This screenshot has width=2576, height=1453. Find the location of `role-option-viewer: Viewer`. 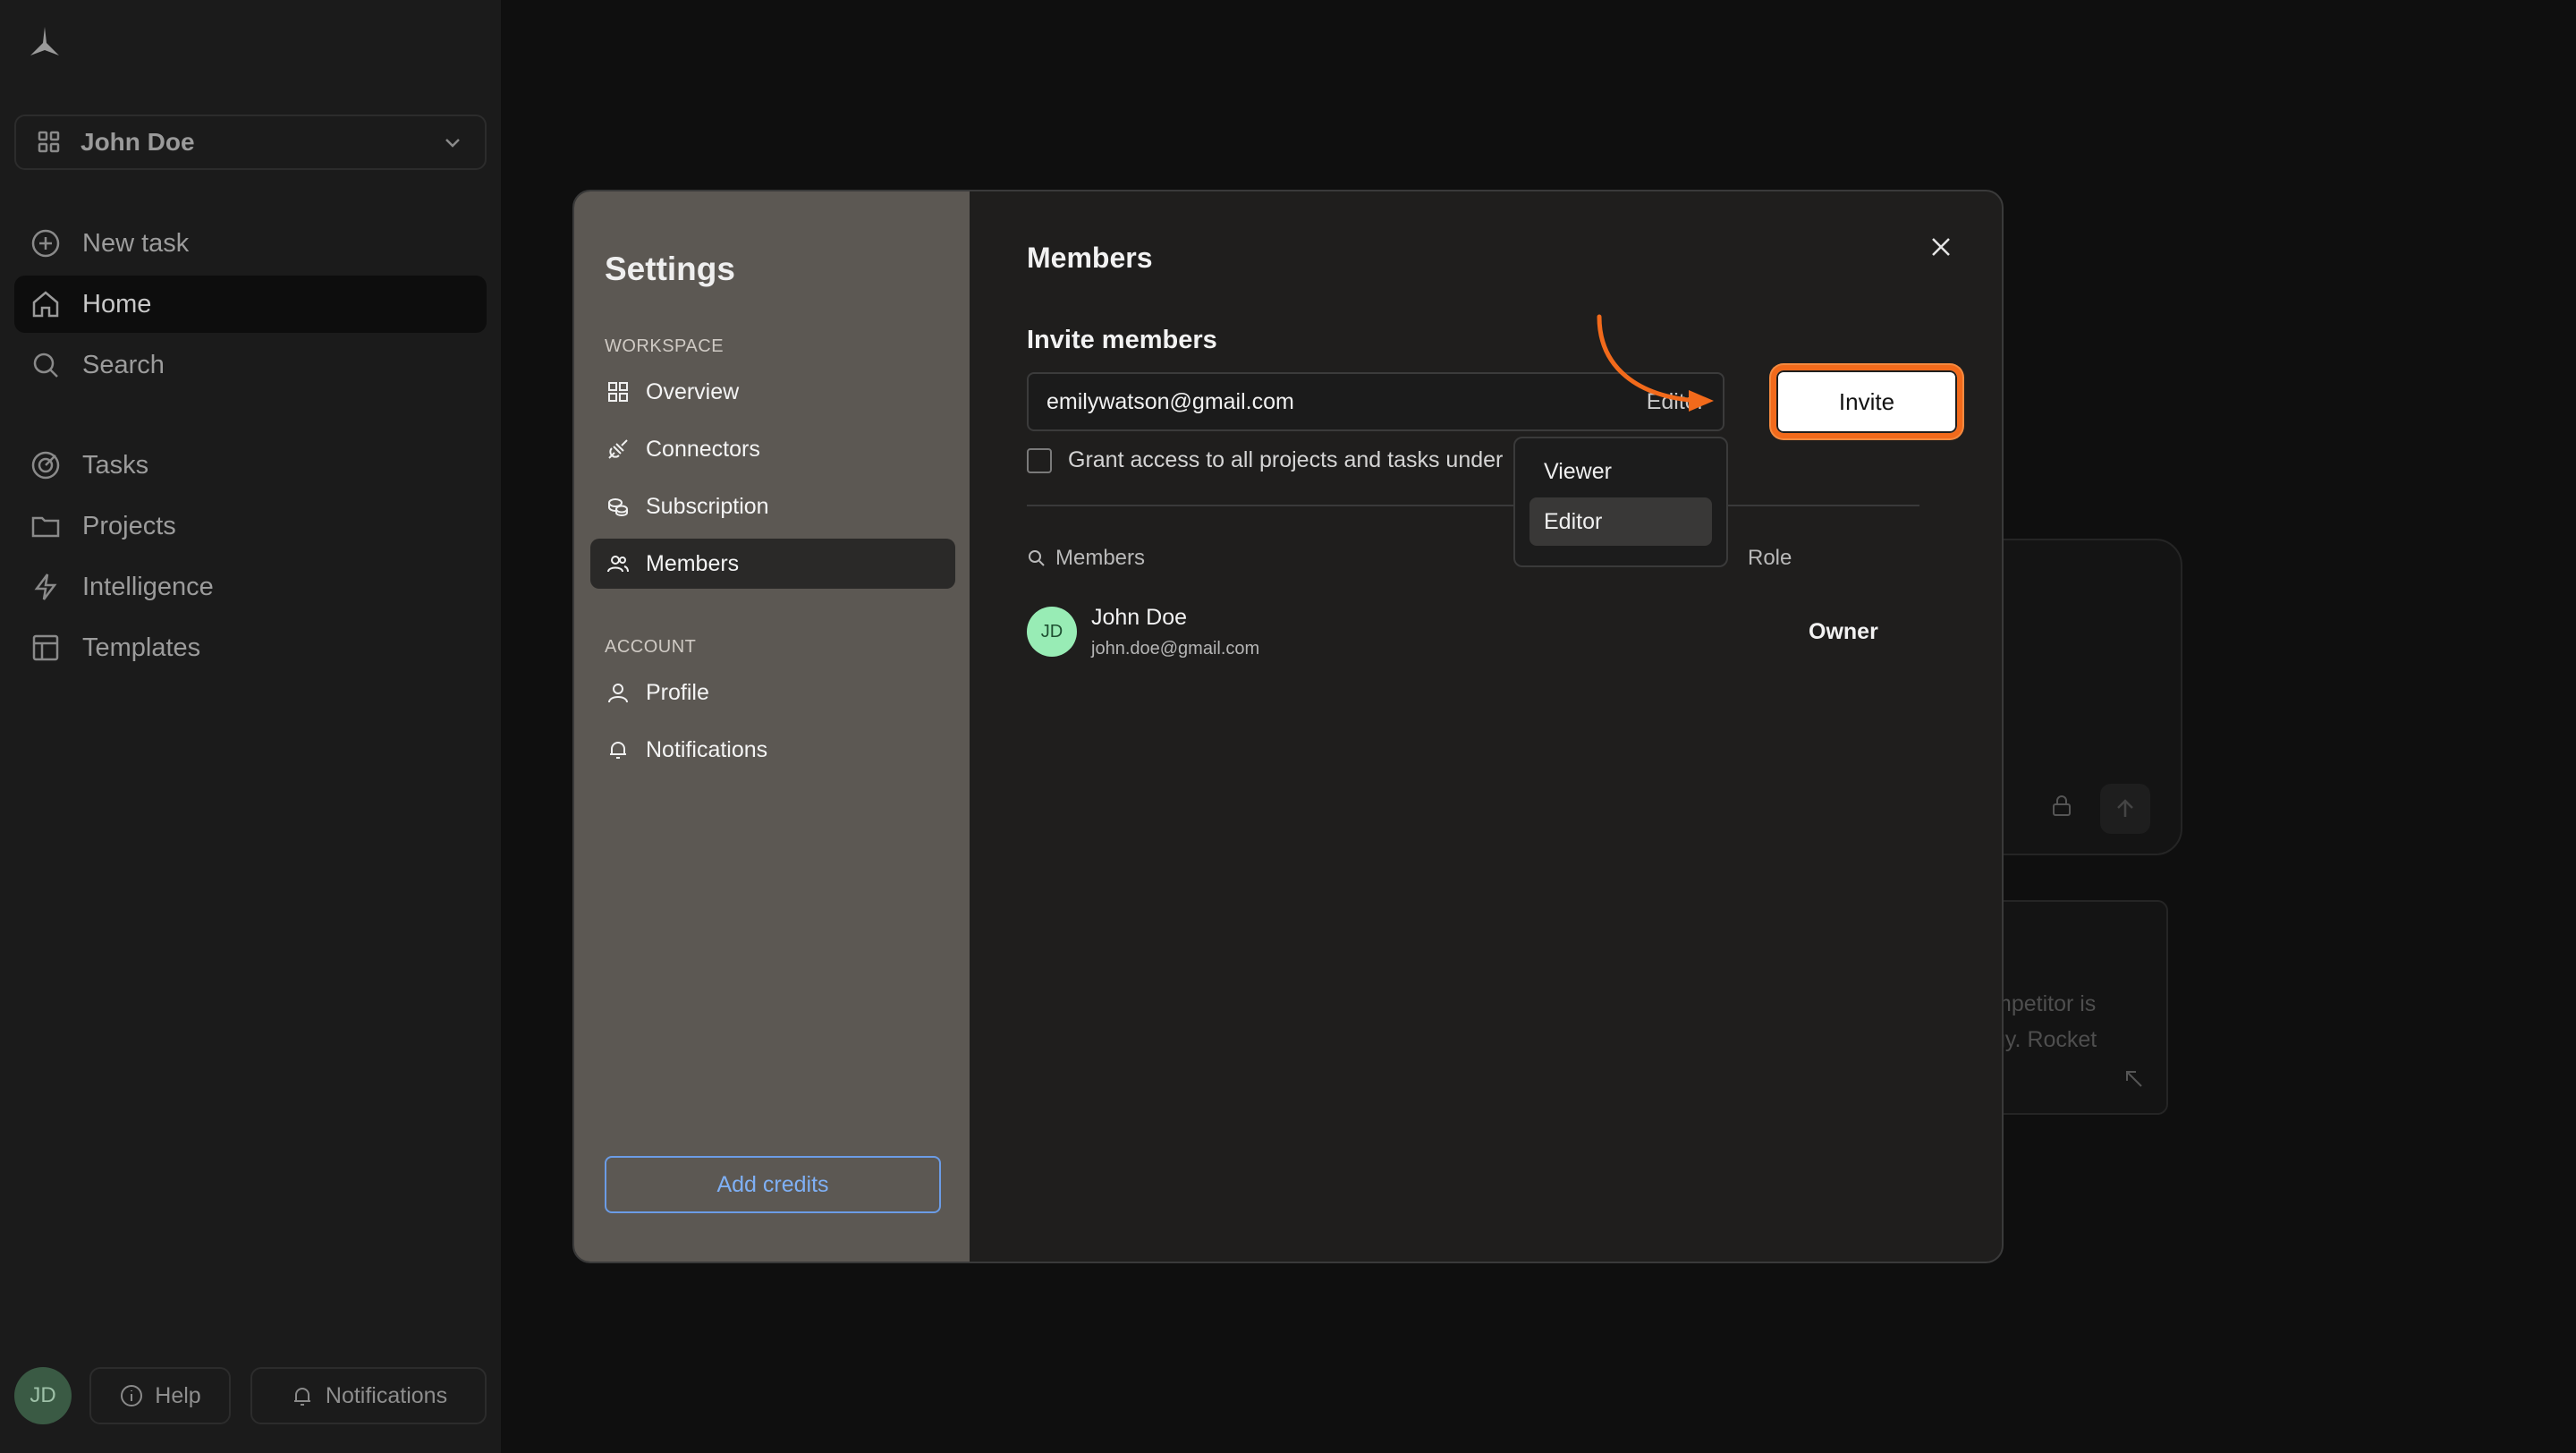

role-option-viewer: Viewer is located at coordinates (1621, 471).